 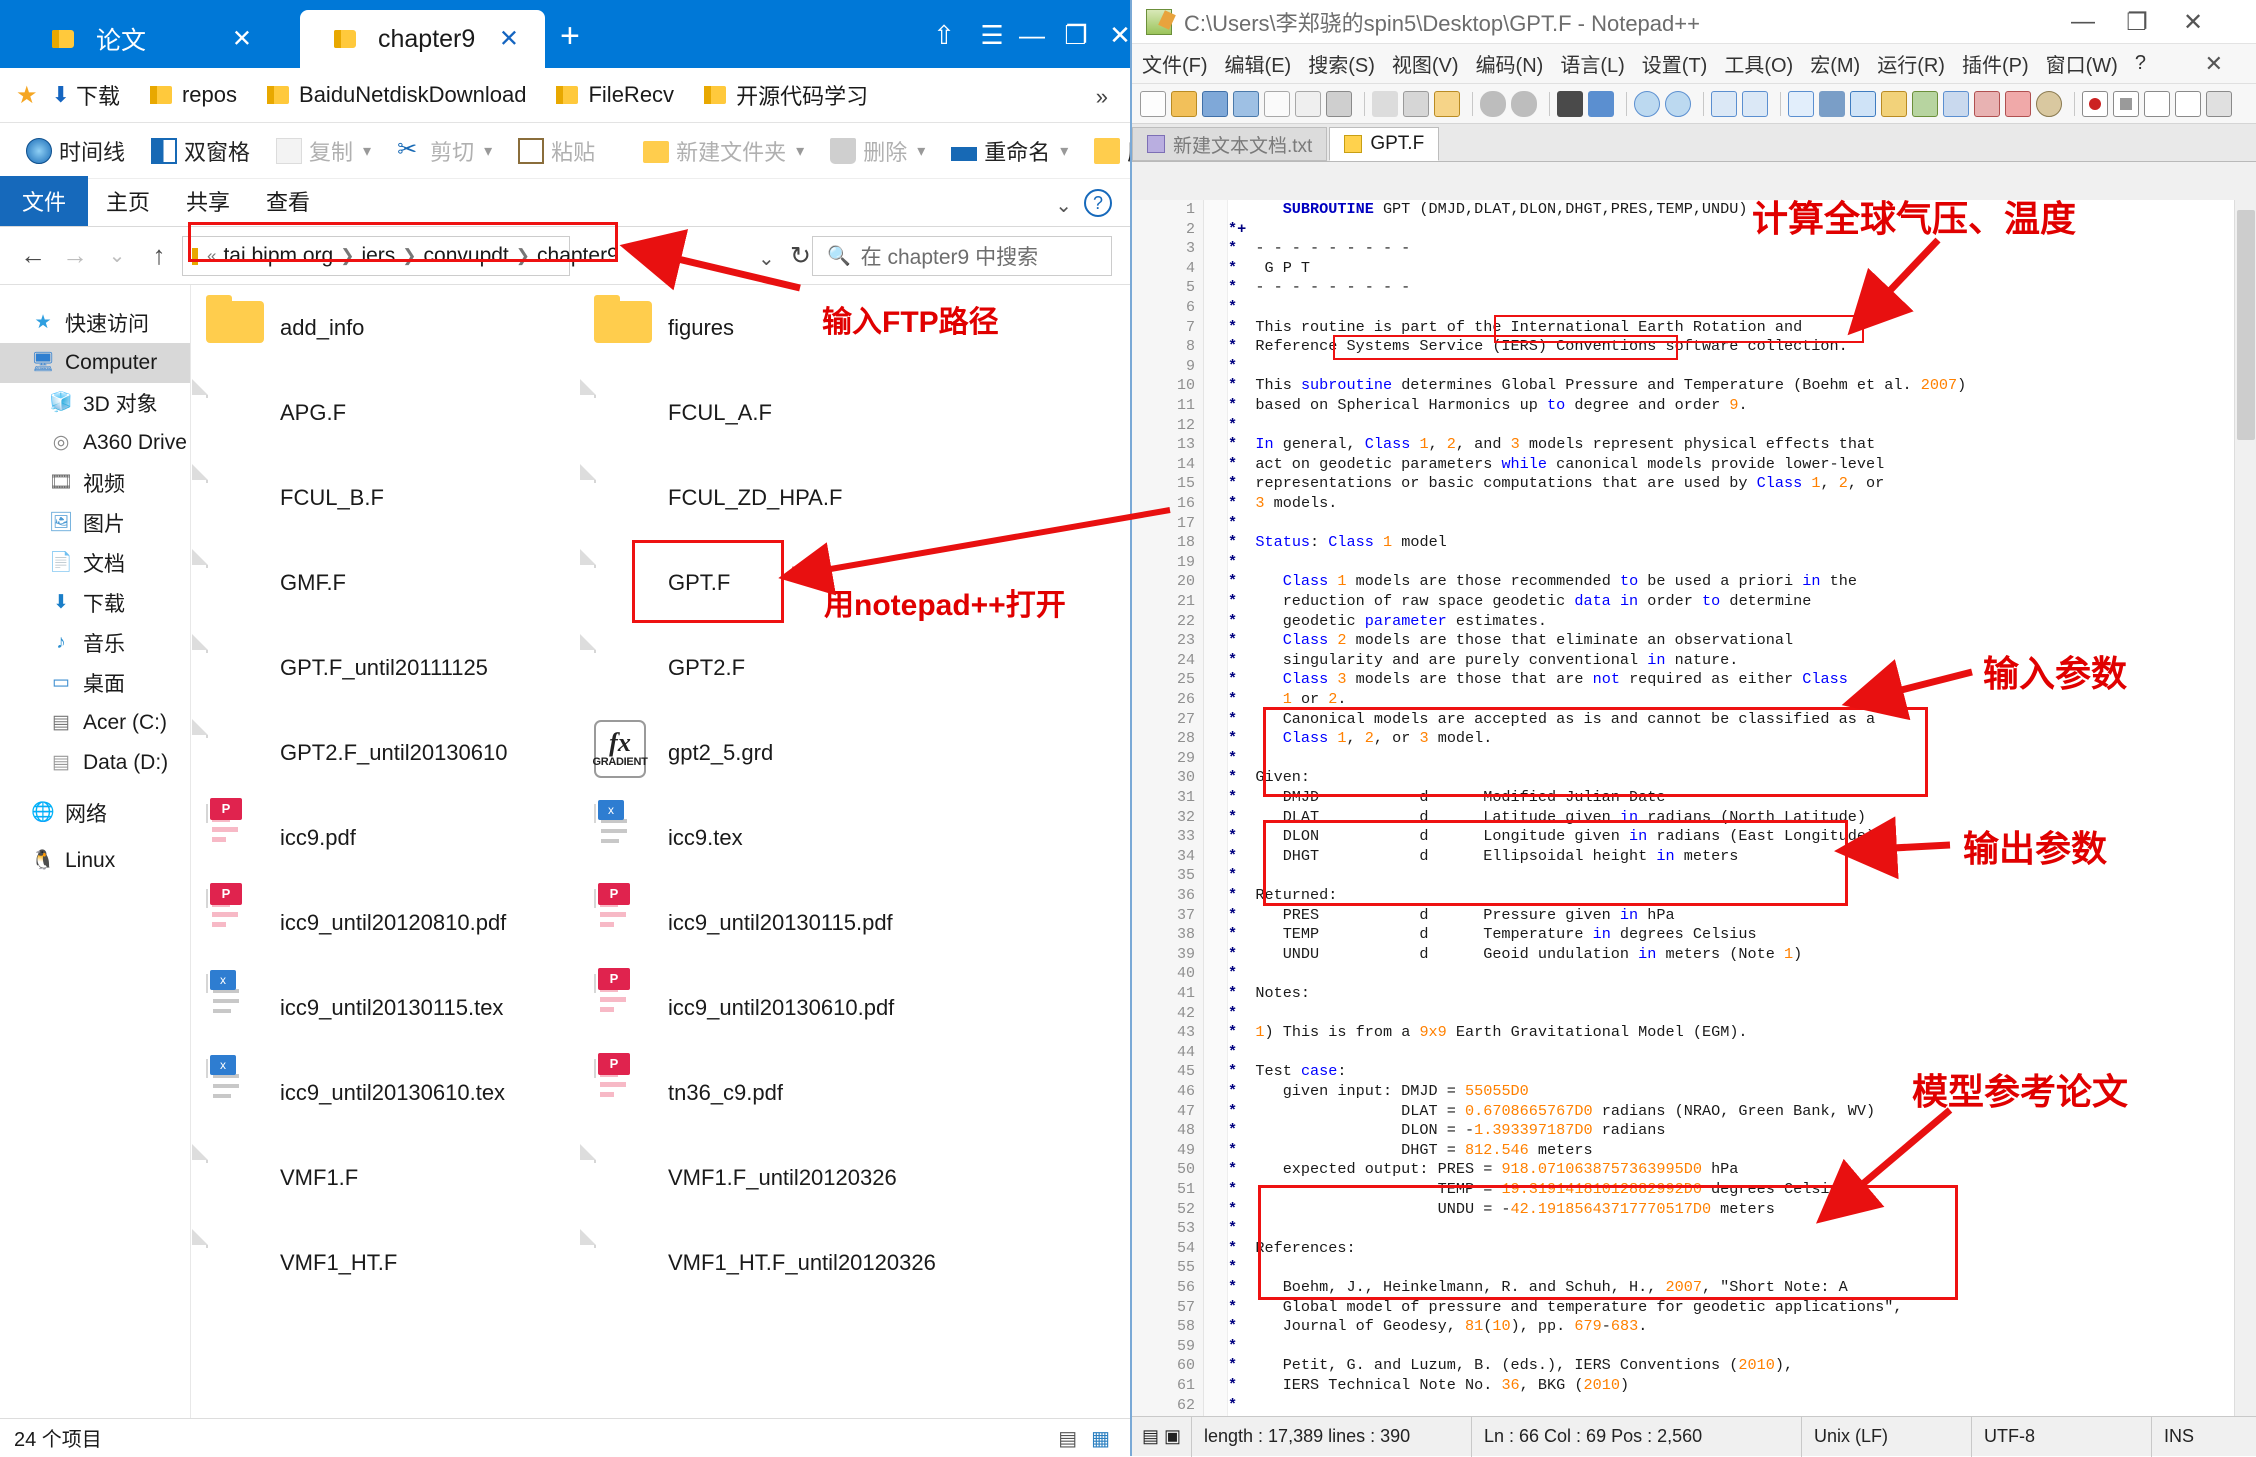 What do you see at coordinates (944, 35) in the screenshot?
I see `shirt-icon: ⇧` at bounding box center [944, 35].